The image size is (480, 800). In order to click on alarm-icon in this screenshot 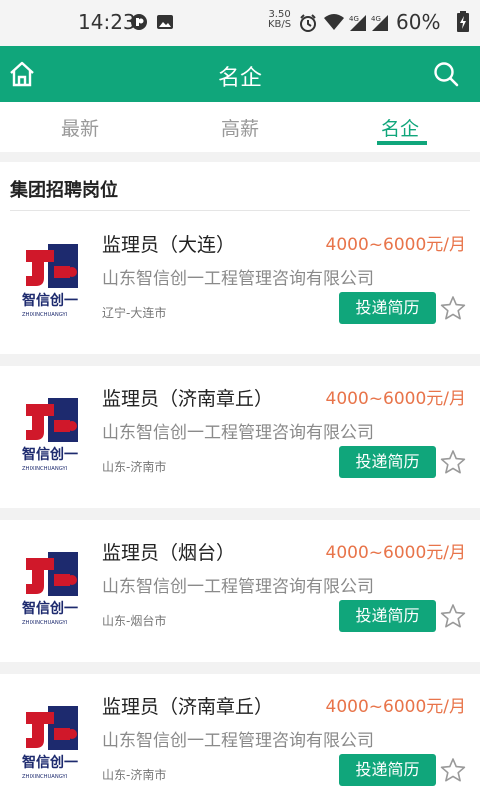, I will do `click(308, 23)`.